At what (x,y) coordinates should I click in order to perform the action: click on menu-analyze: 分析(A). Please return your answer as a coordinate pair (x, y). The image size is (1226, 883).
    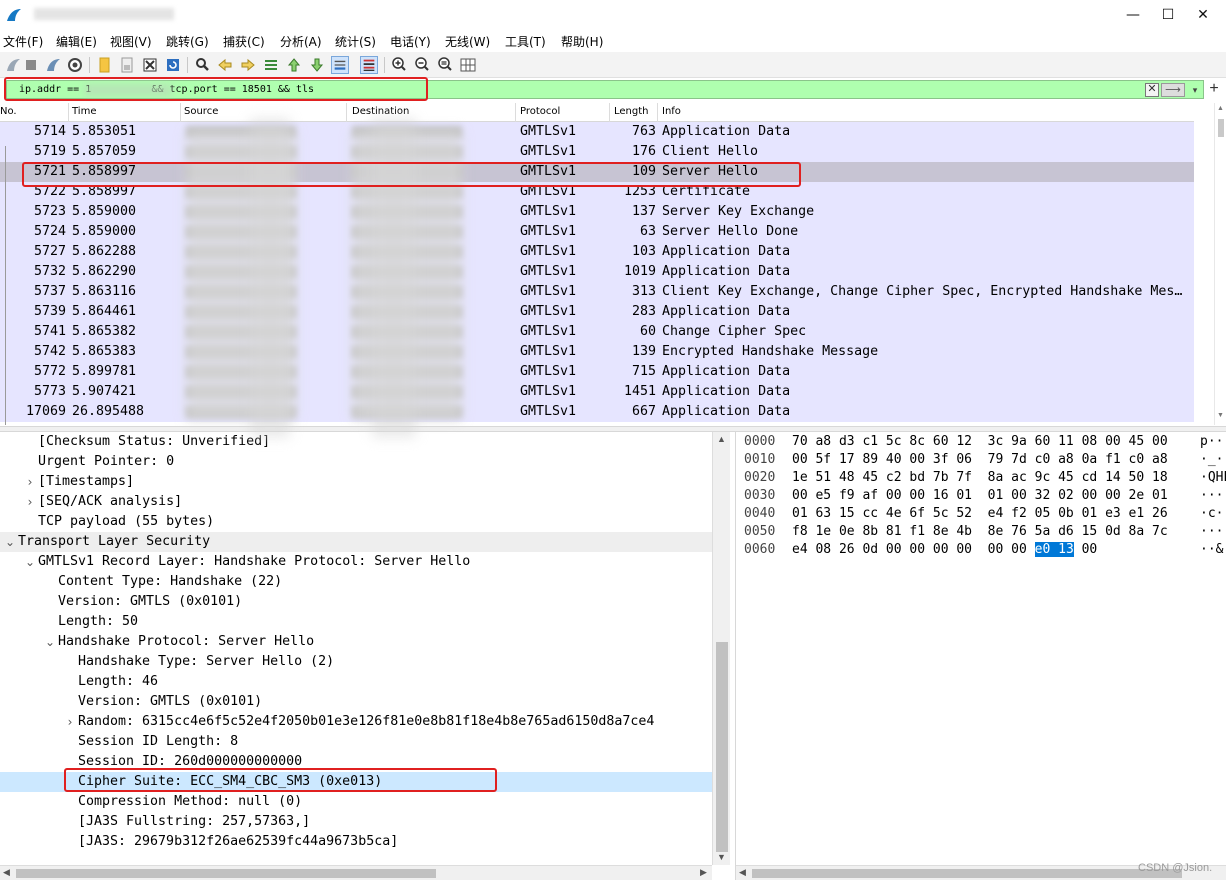
    Looking at the image, I should click on (301, 41).